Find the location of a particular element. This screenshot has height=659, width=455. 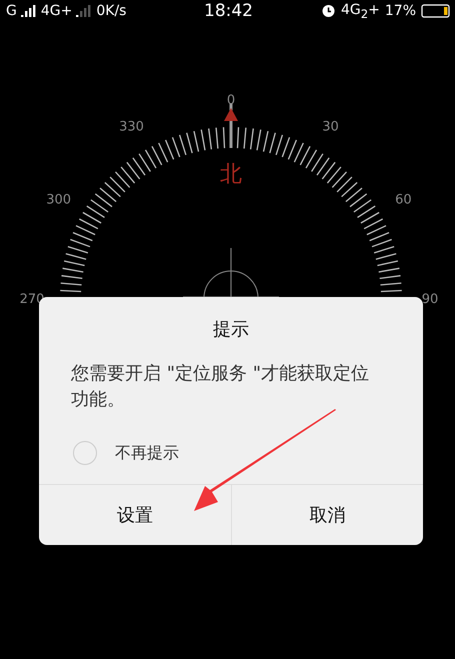

dont-remind-checkbox: 不再提示 is located at coordinates (126, 453).